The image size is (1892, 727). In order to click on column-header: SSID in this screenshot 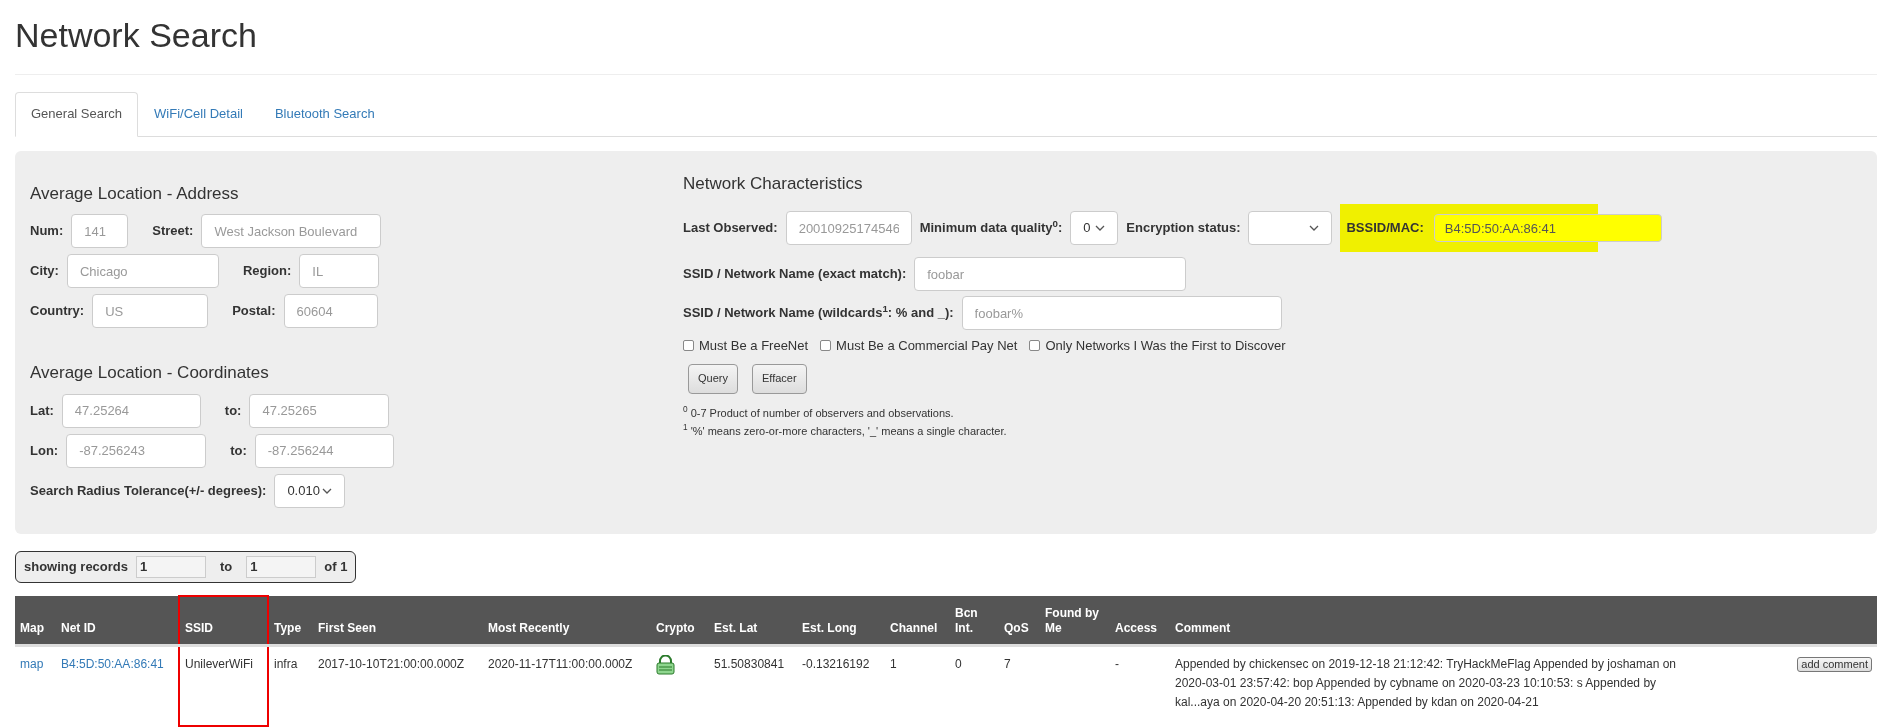, I will do `click(223, 620)`.